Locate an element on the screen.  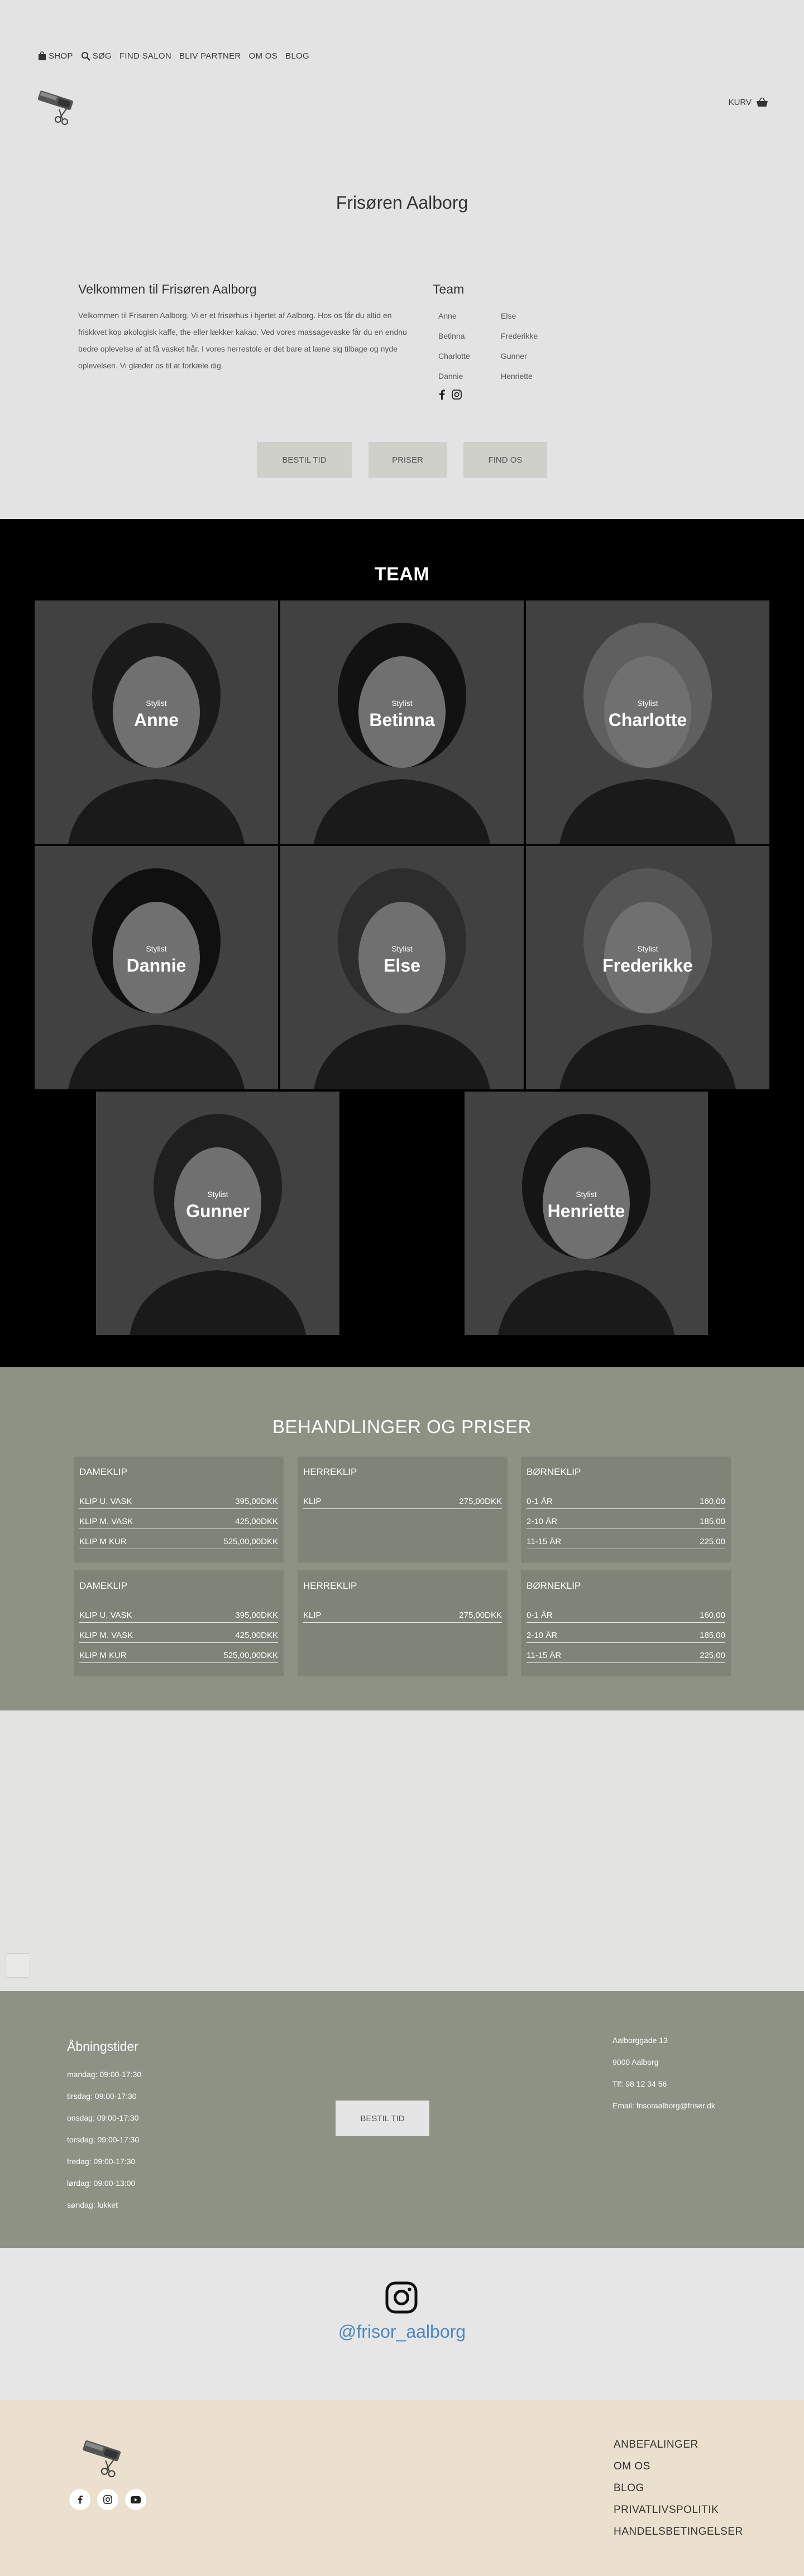
footer-link-about: OM OS is located at coordinates (679, 2471).